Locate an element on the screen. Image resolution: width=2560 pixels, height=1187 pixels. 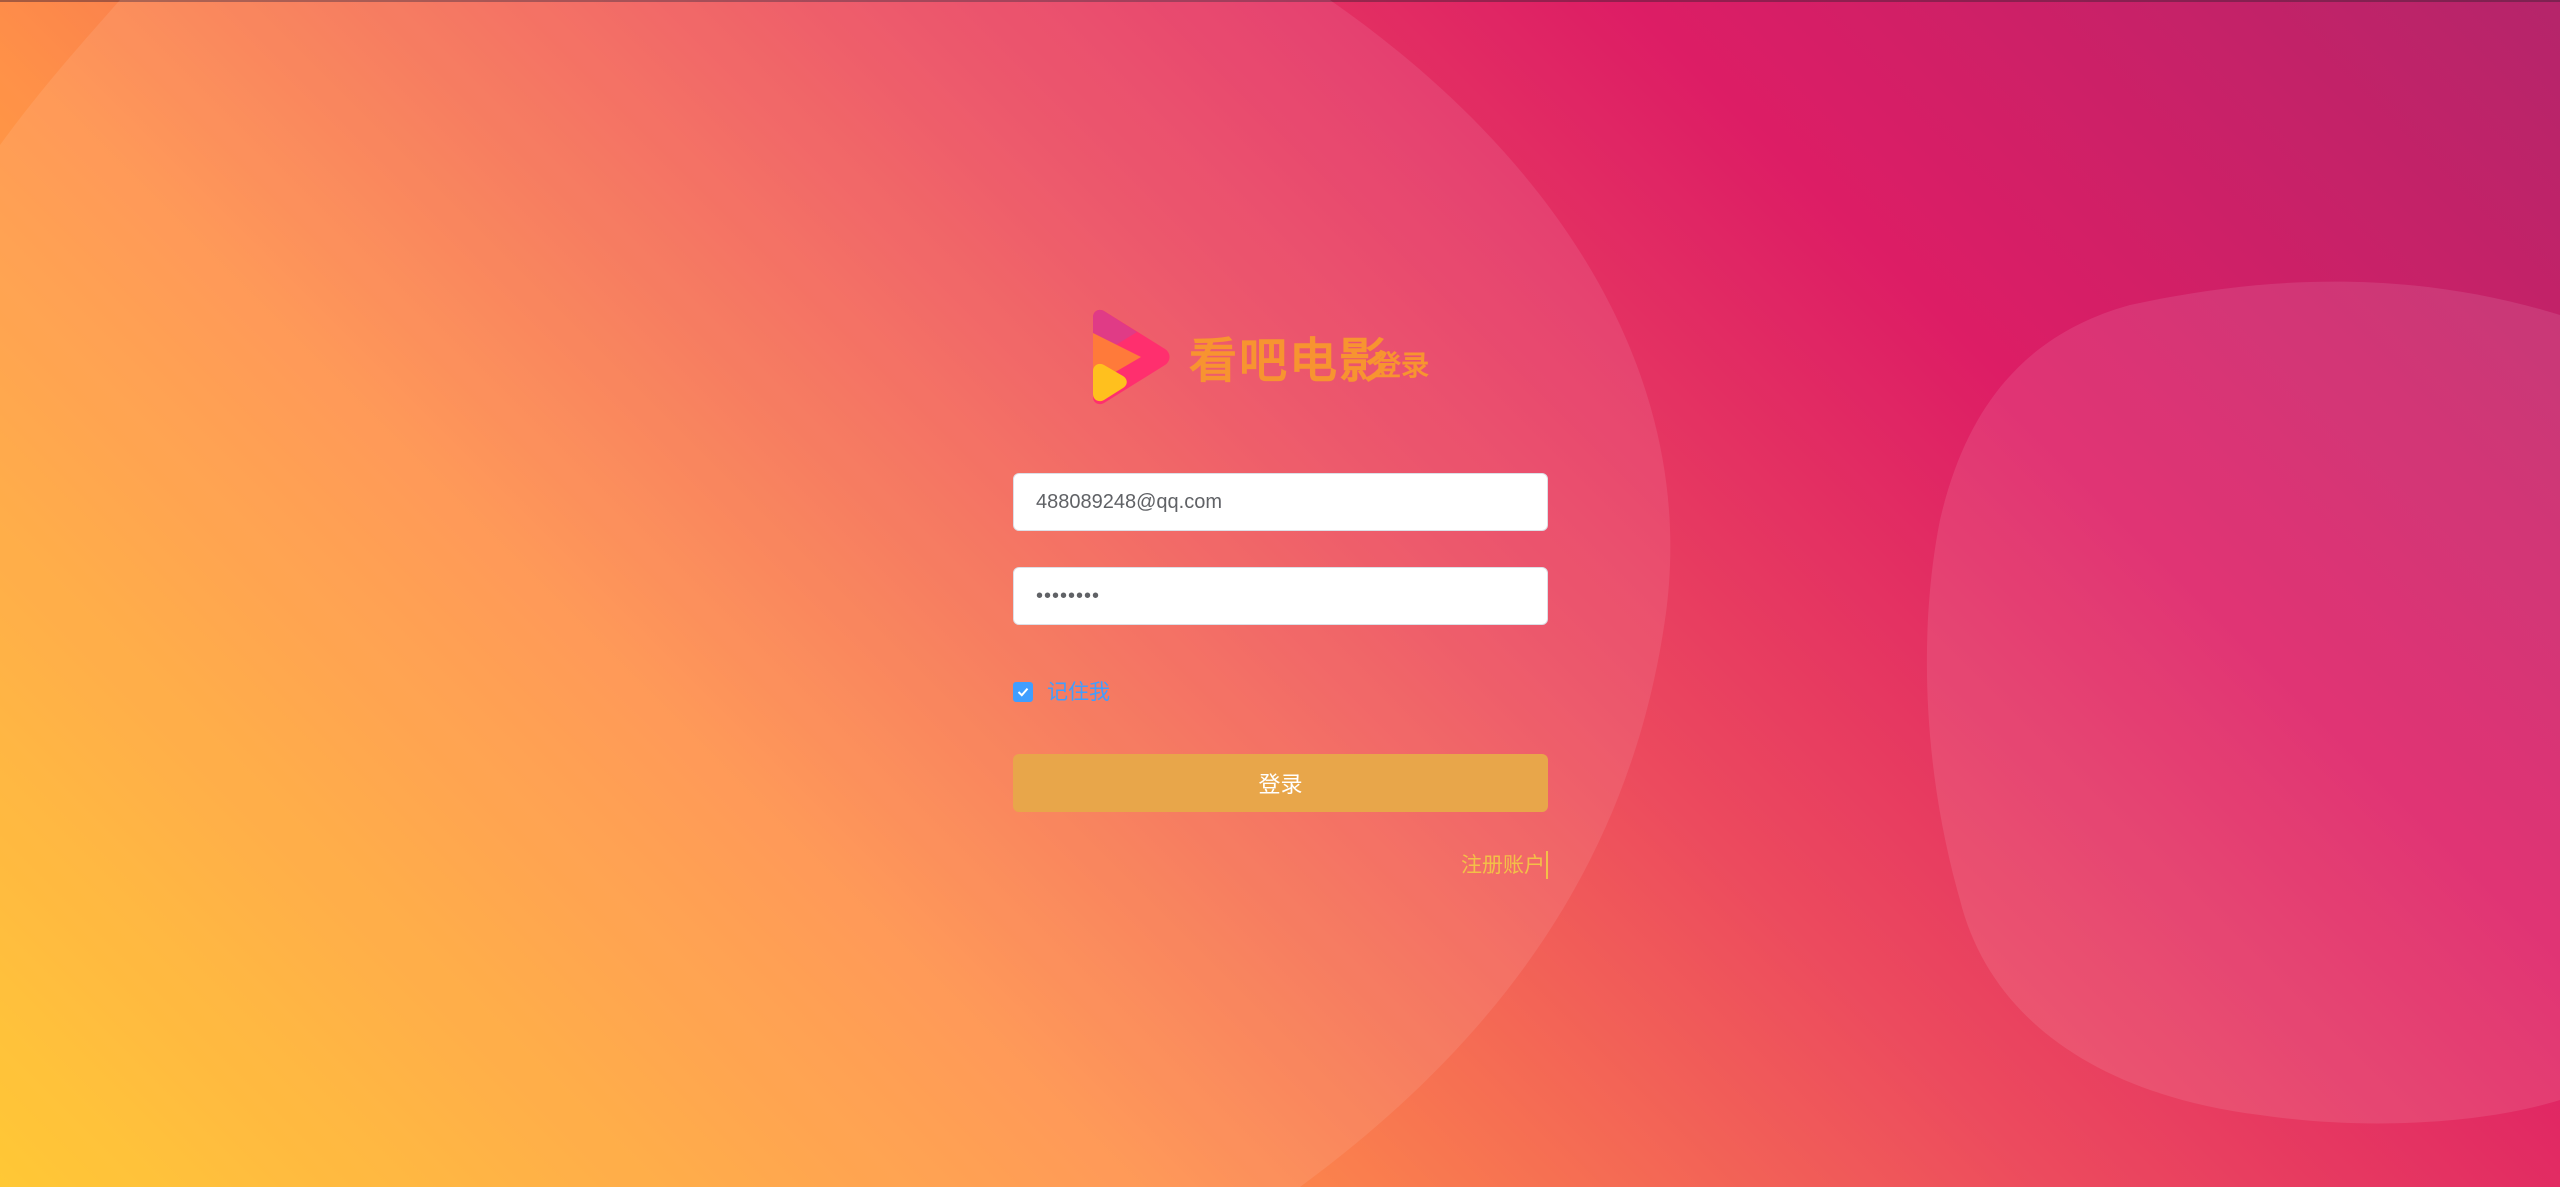
remember-checkbox is located at coordinates (1023, 692).